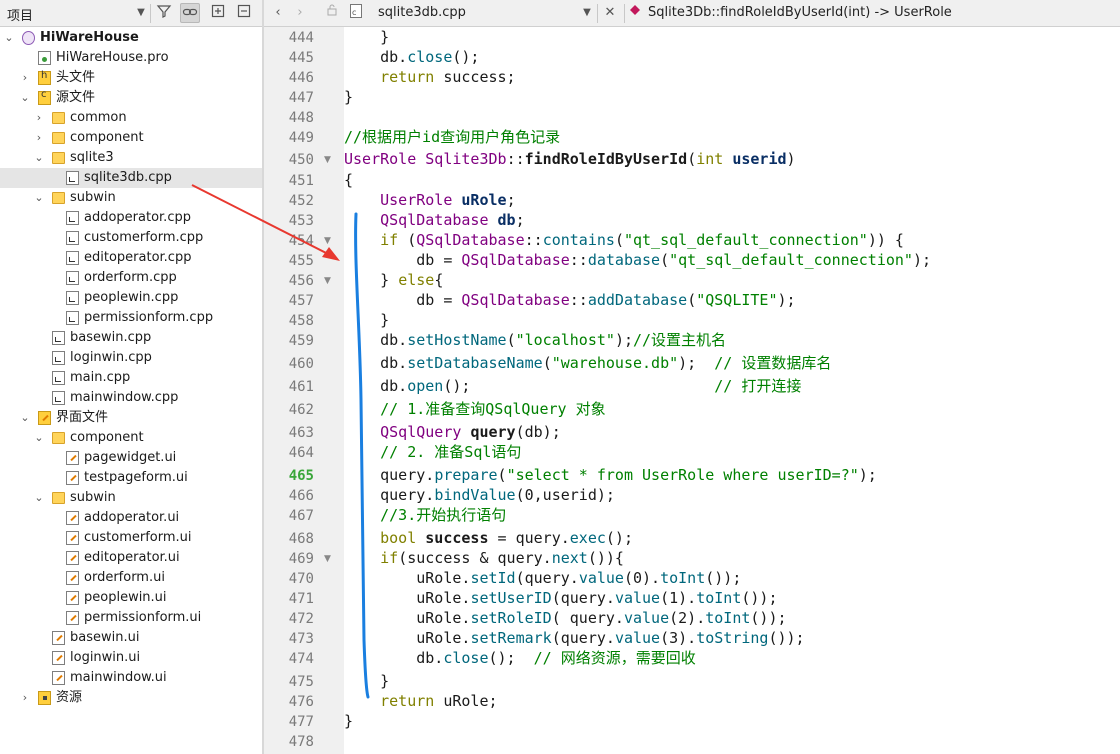  What do you see at coordinates (131, 158) in the screenshot?
I see `tree-item: ⌄ sqlite3` at bounding box center [131, 158].